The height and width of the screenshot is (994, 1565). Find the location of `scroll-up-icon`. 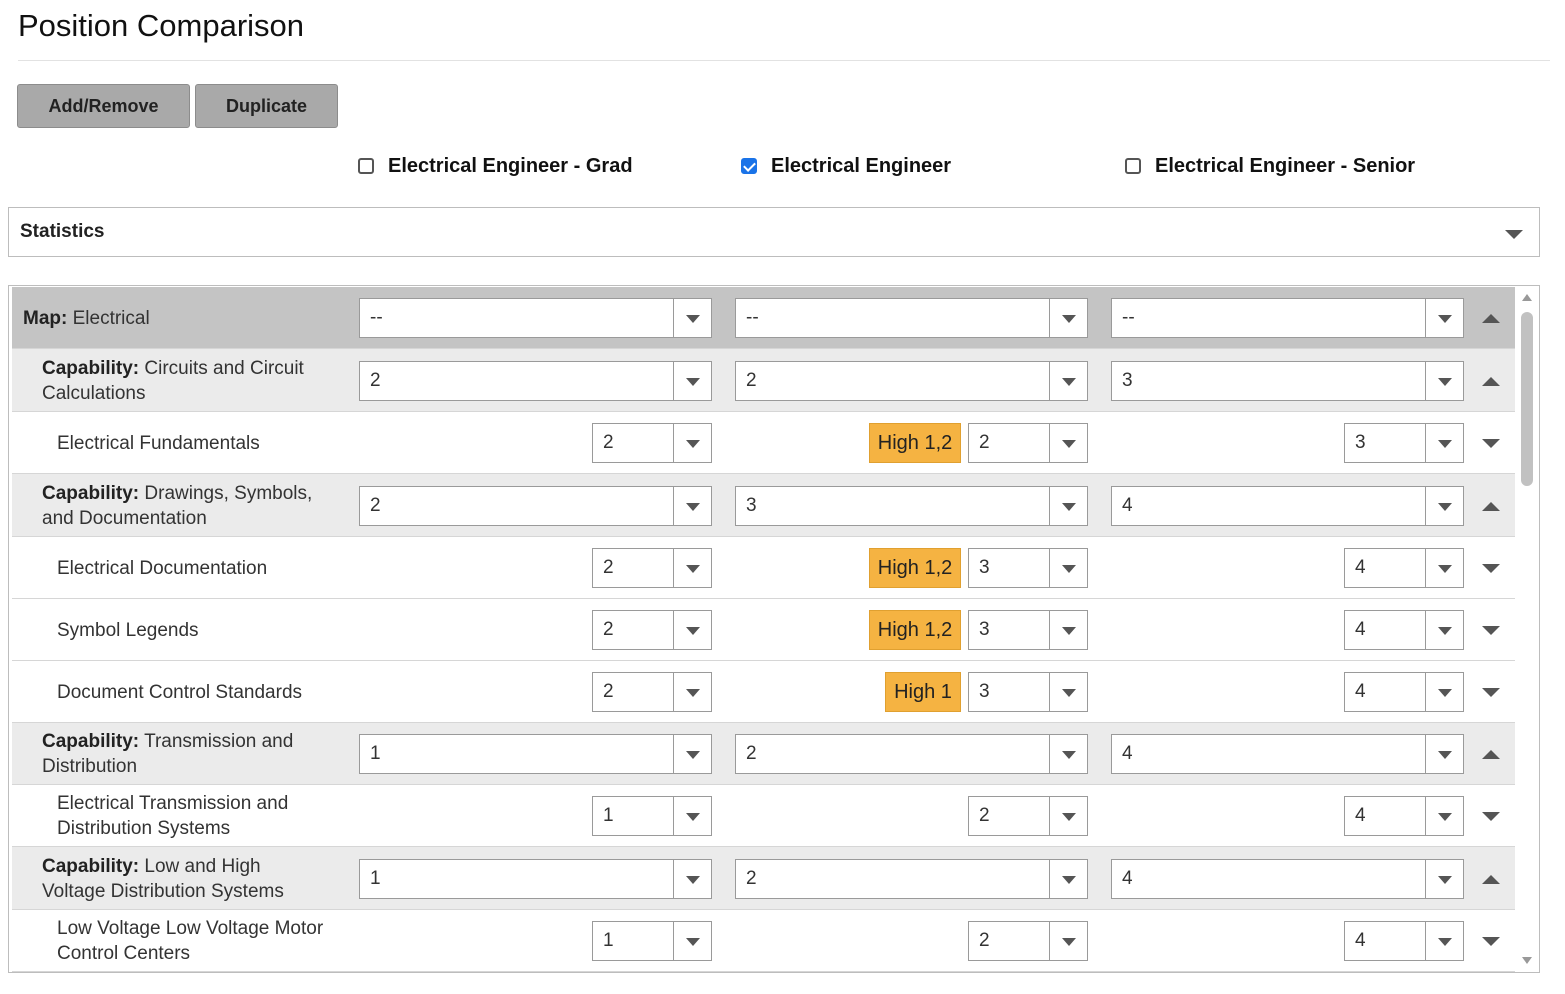

scroll-up-icon is located at coordinates (1527, 297).